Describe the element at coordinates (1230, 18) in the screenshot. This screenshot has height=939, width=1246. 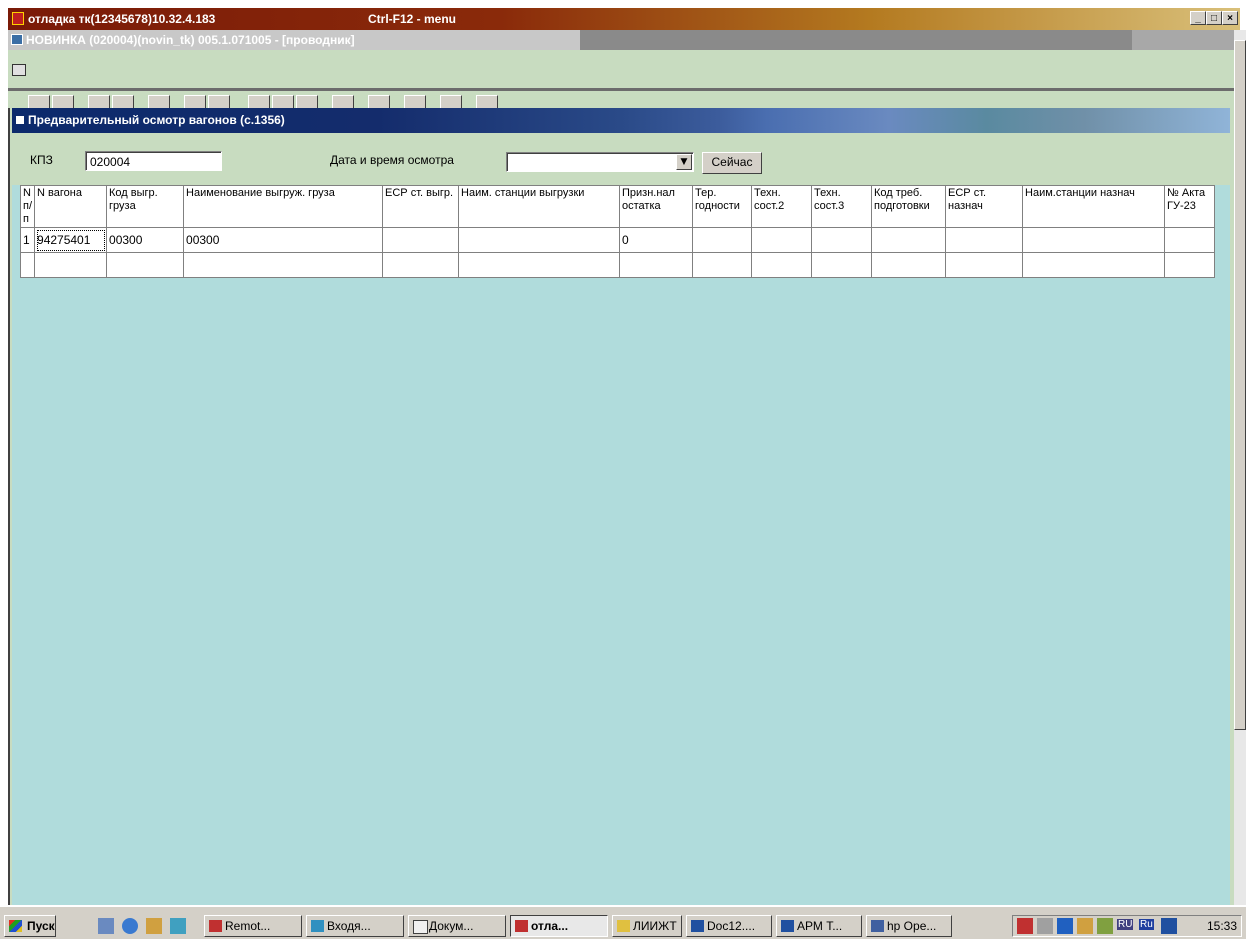
I see `close-button: ×` at that location.